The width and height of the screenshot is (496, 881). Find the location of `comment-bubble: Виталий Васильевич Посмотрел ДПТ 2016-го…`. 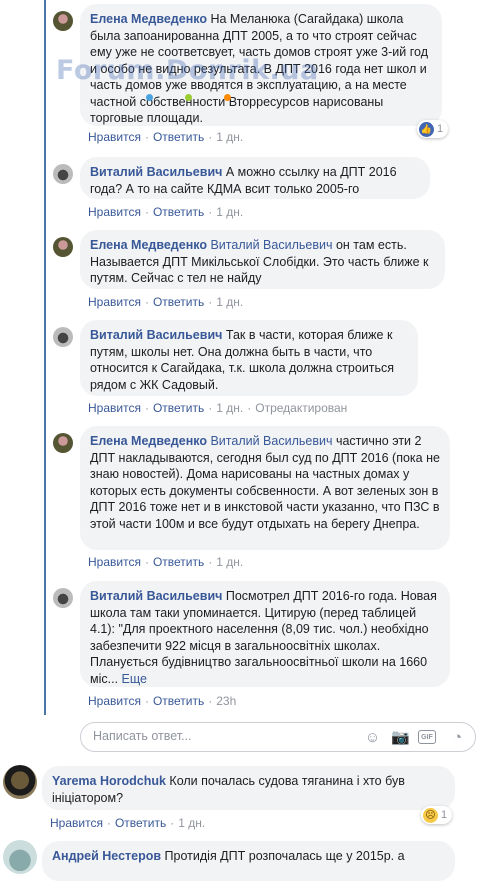

comment-bubble: Виталий Васильевич Посмотрел ДПТ 2016-го… is located at coordinates (265, 634).